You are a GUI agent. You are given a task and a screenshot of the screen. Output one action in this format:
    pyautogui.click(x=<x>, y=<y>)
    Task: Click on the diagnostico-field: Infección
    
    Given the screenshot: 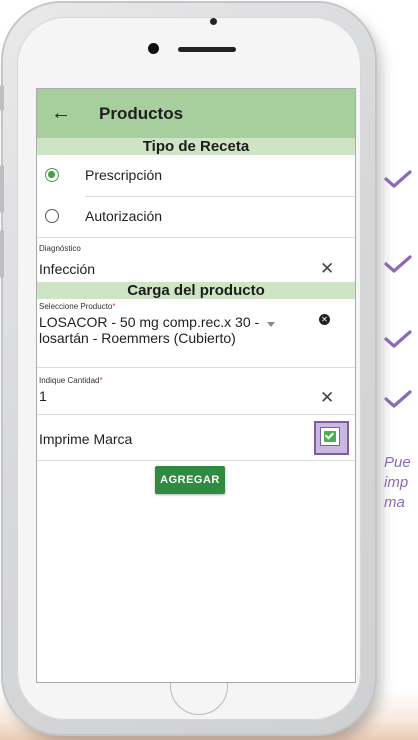 What is the action you would take?
    pyautogui.click(x=67, y=269)
    